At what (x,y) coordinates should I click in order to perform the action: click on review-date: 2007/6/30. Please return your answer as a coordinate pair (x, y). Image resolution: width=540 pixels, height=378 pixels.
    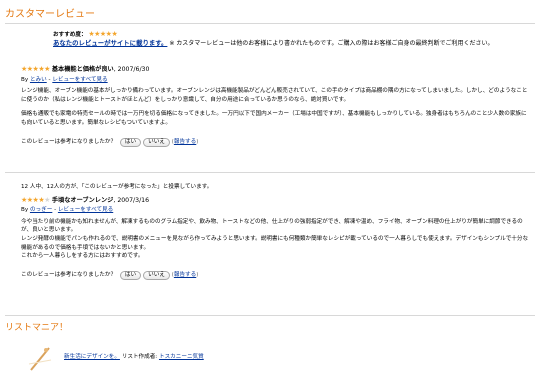
    Looking at the image, I should click on (133, 69).